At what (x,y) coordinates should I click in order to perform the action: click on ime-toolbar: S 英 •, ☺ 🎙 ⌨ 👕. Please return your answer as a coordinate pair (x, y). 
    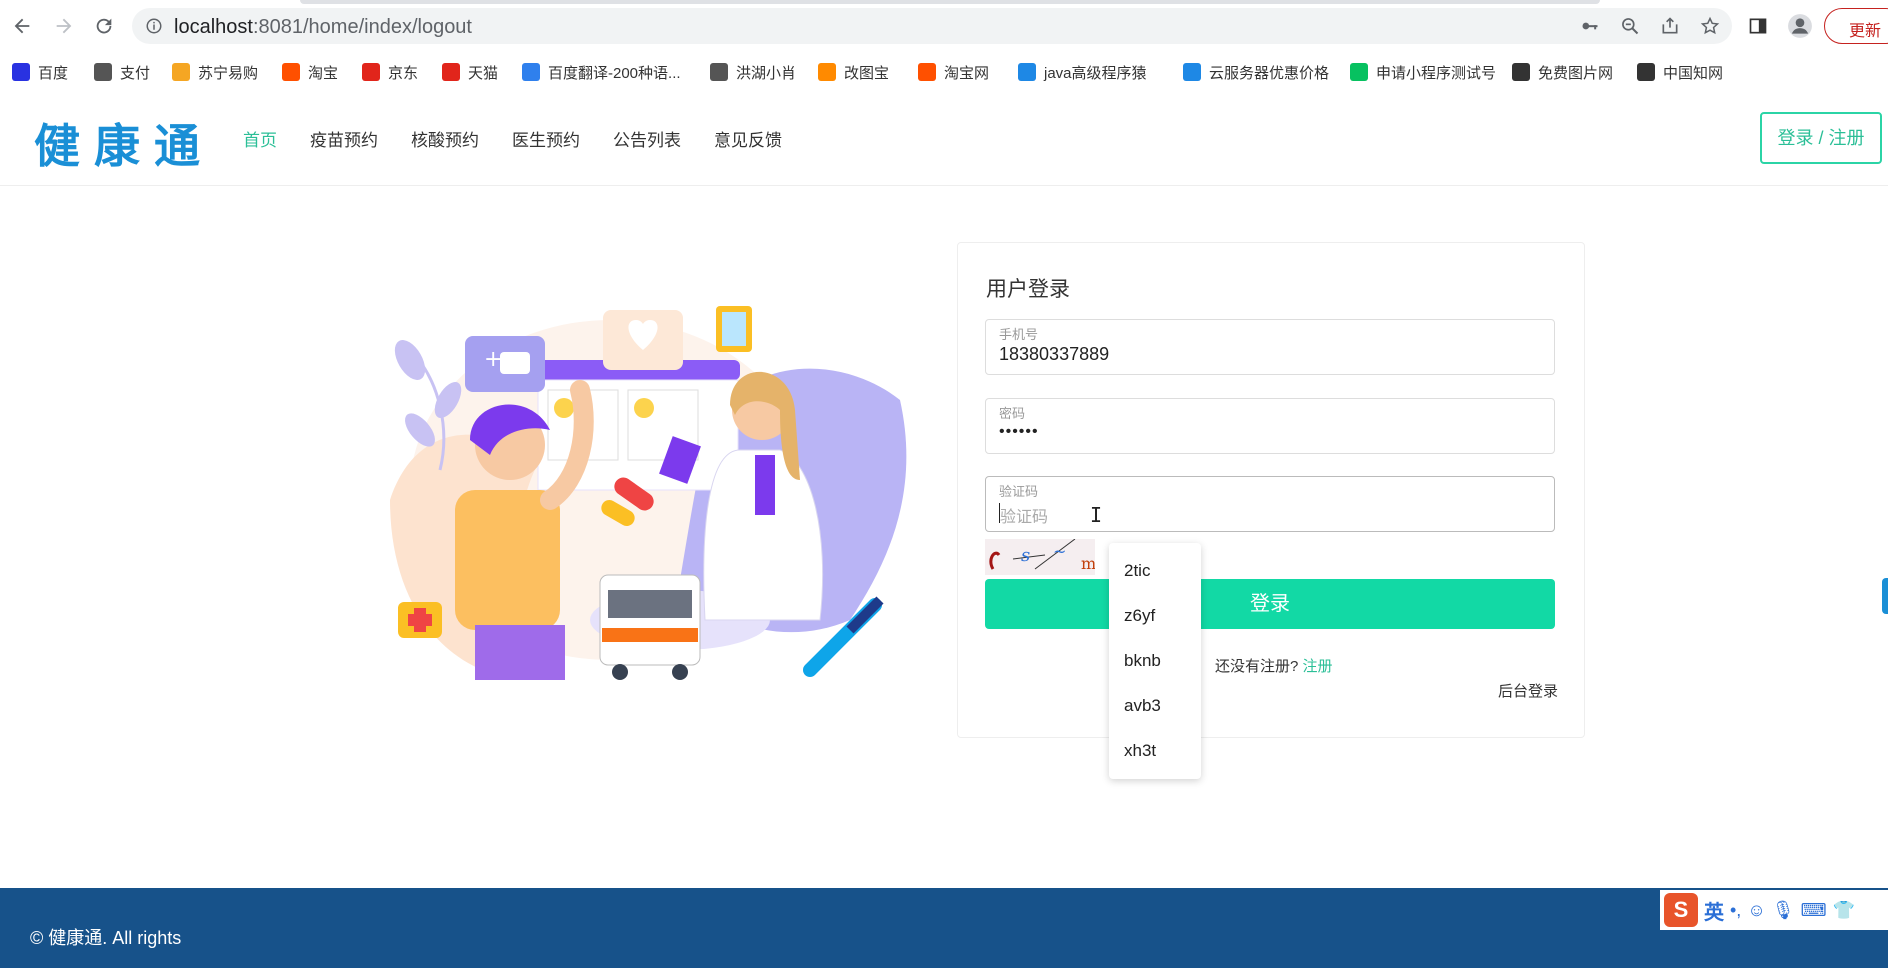
    Looking at the image, I should click on (1774, 910).